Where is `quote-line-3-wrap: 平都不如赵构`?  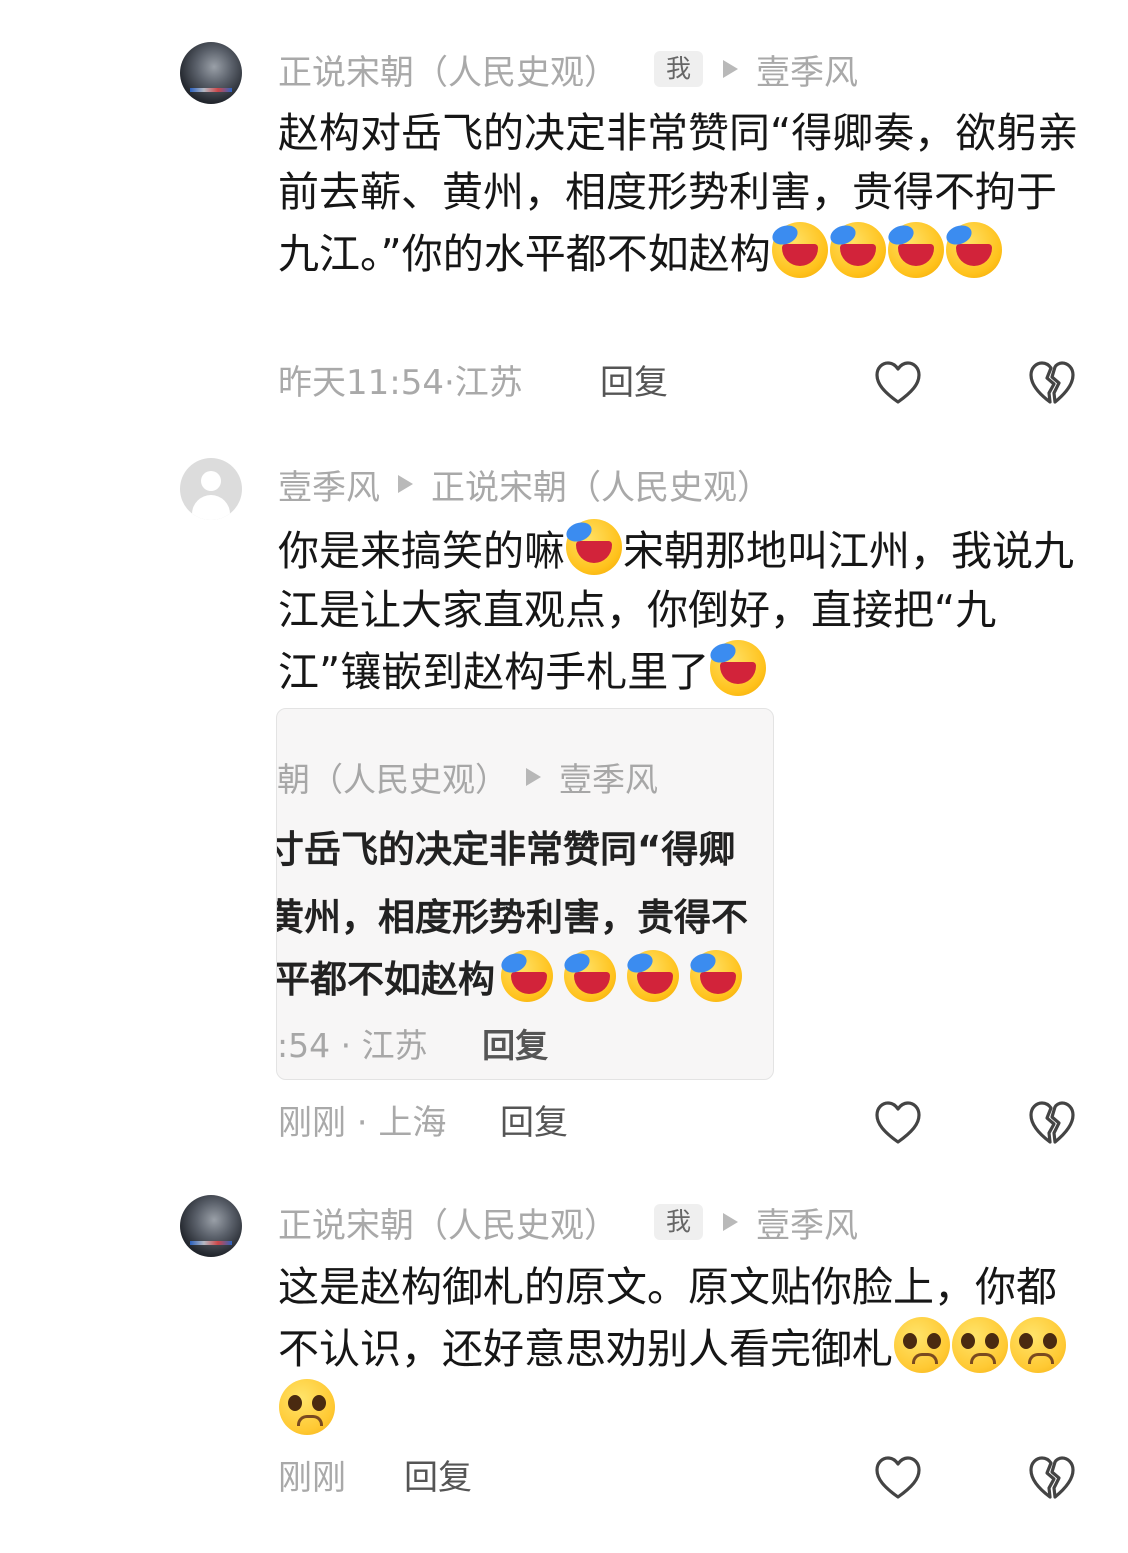
quote-line-3-wrap: 平都不如赵构 is located at coordinates (509, 976).